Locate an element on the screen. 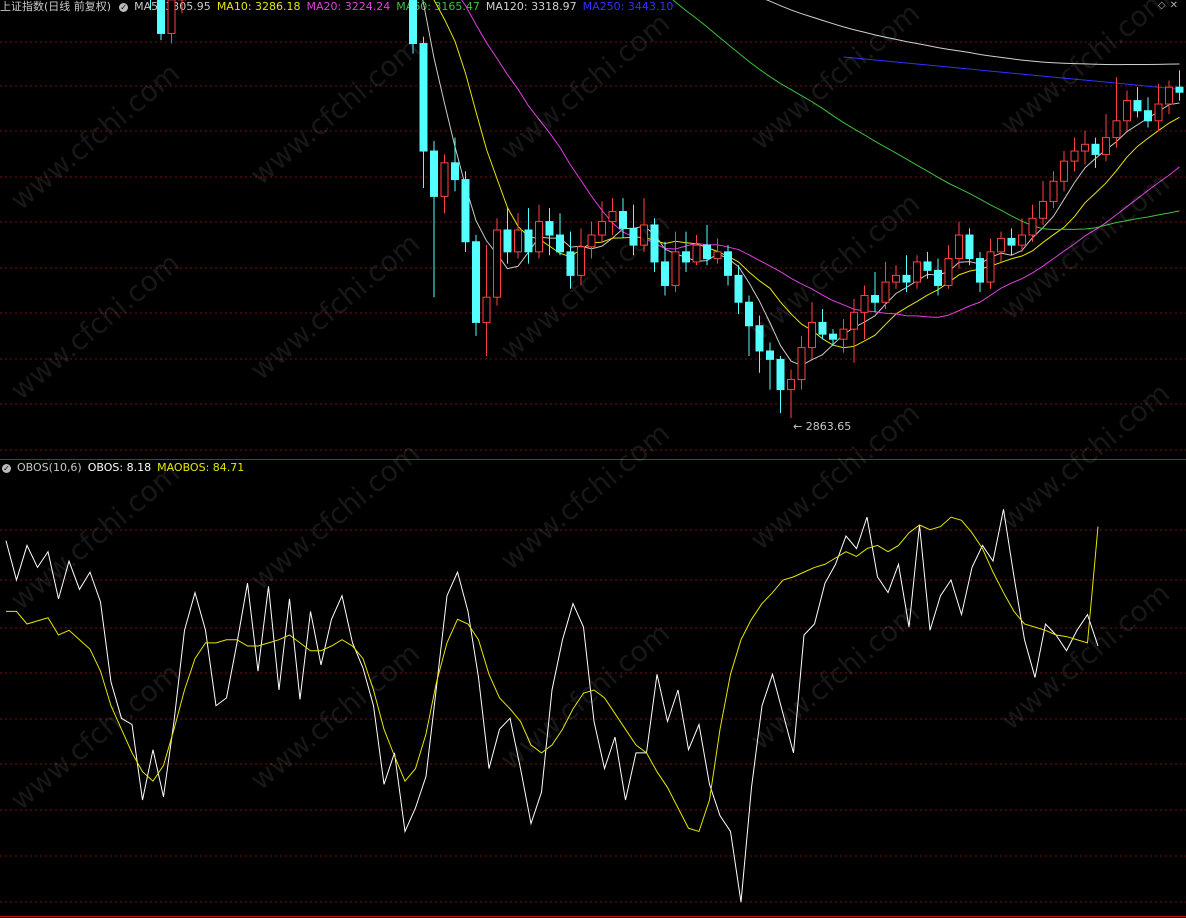 This screenshot has width=1186, height=918. ma120-line is located at coordinates (972, 33).